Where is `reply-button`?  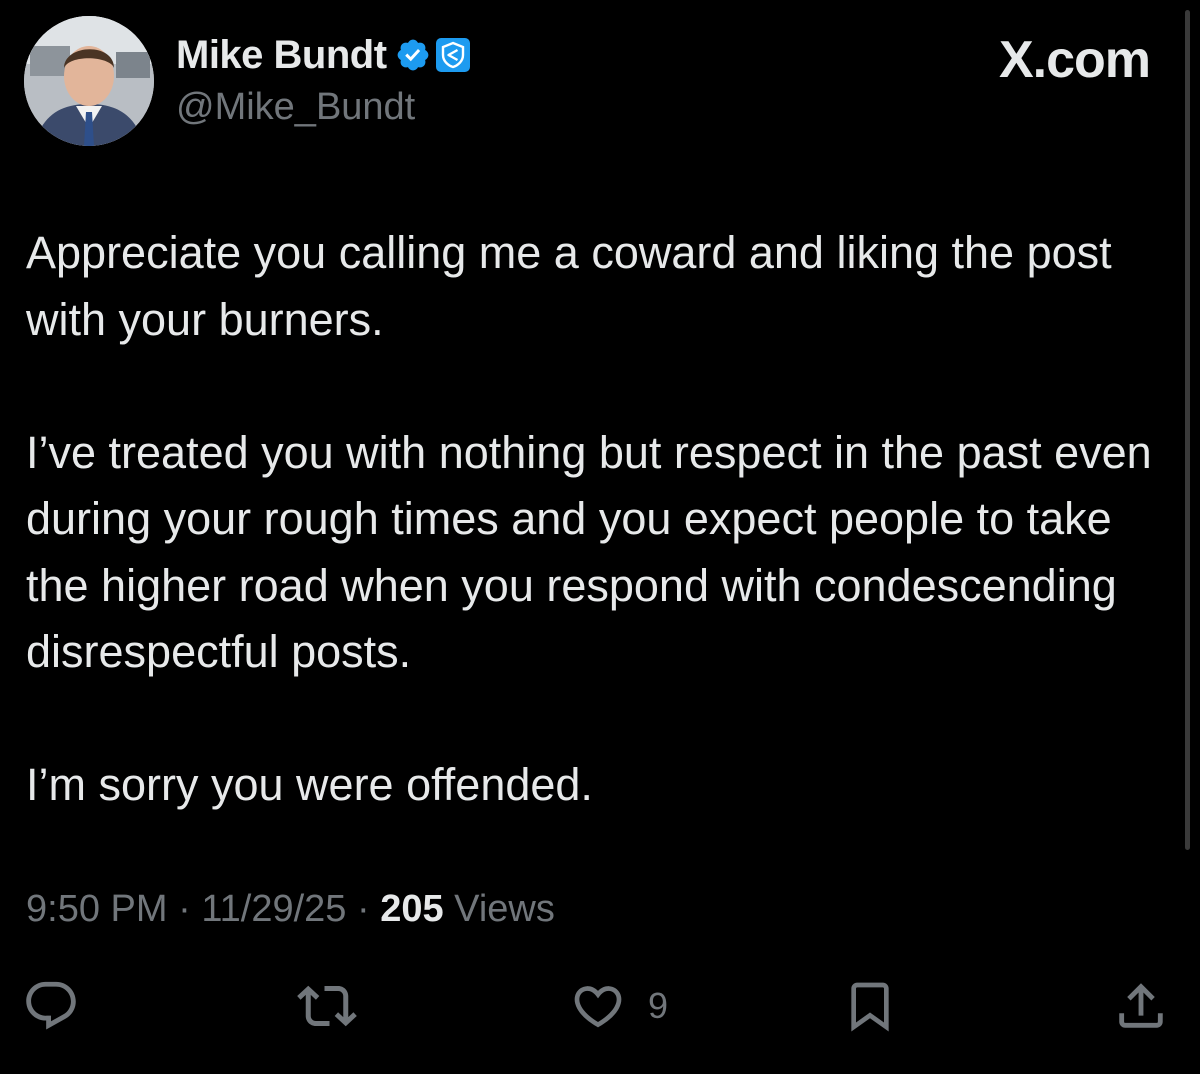 reply-button is located at coordinates (51, 1006).